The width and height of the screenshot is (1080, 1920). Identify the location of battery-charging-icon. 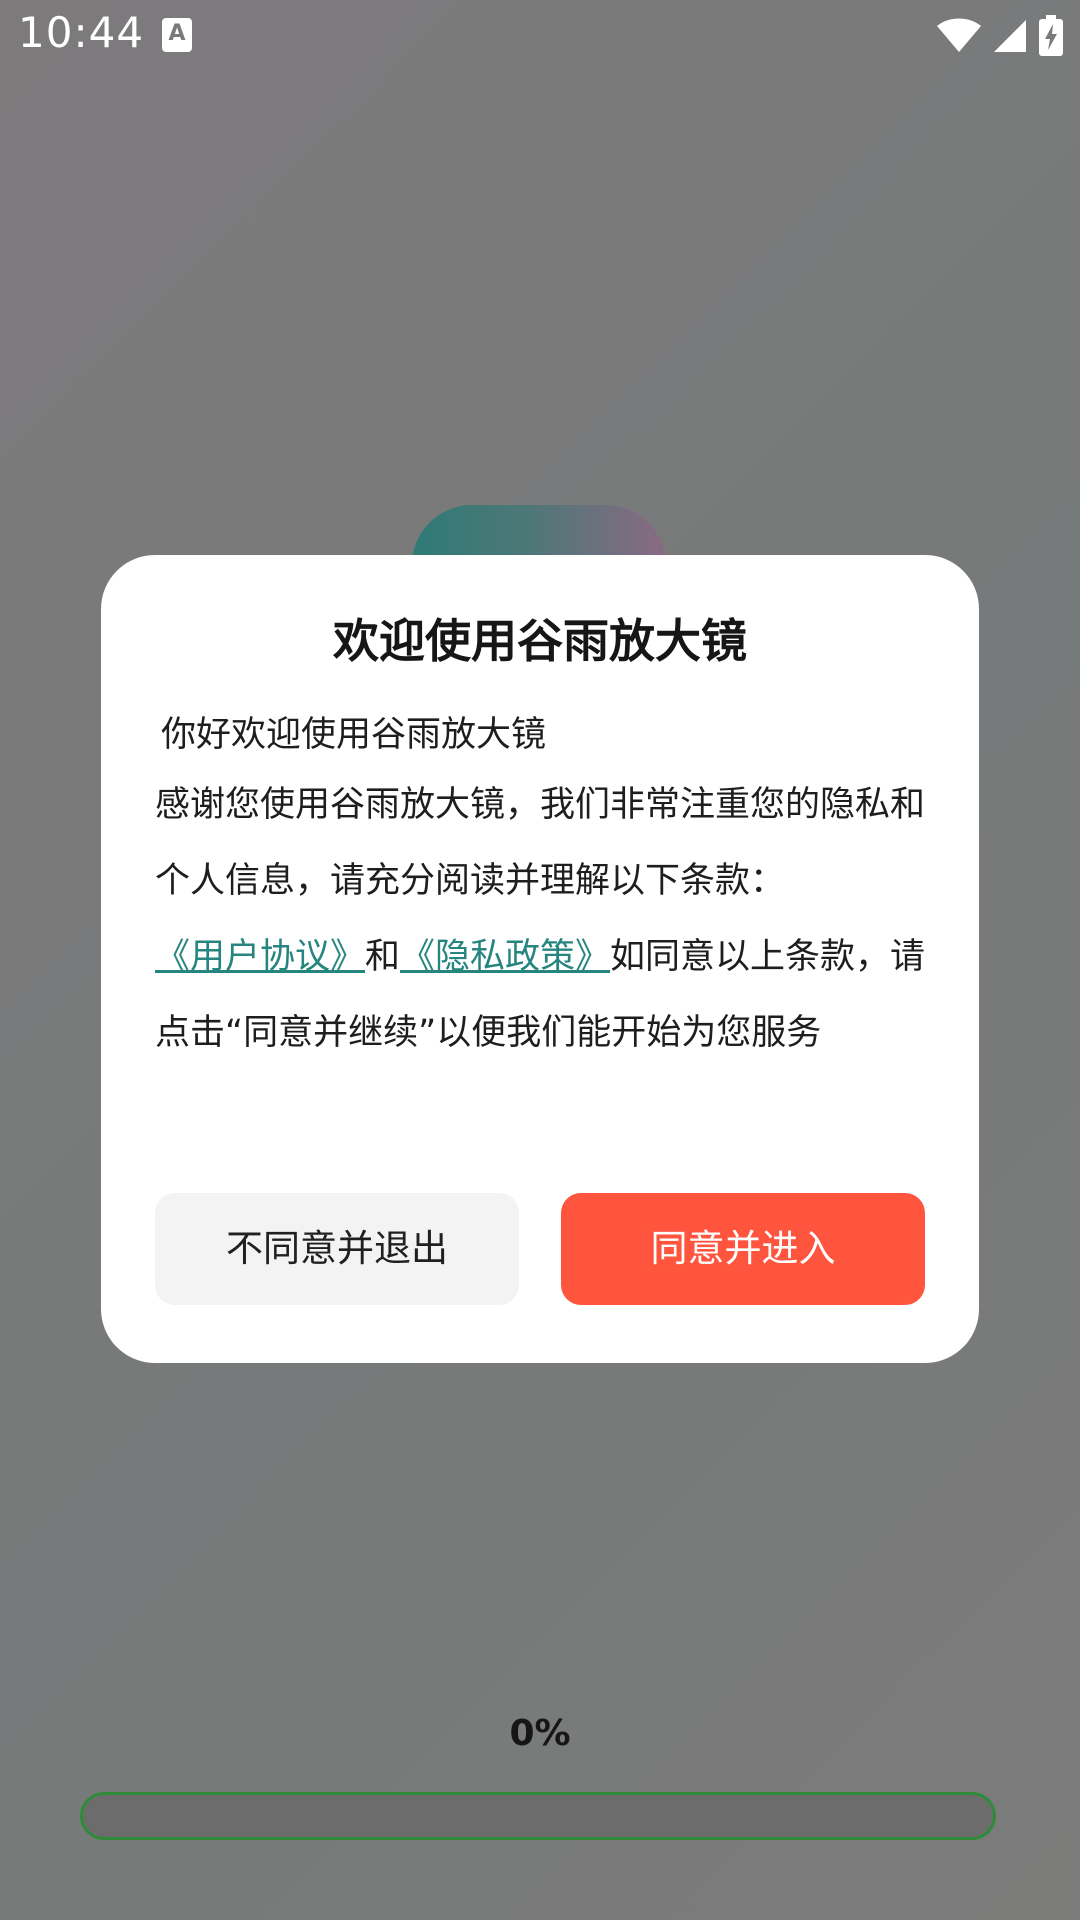
(1051, 35).